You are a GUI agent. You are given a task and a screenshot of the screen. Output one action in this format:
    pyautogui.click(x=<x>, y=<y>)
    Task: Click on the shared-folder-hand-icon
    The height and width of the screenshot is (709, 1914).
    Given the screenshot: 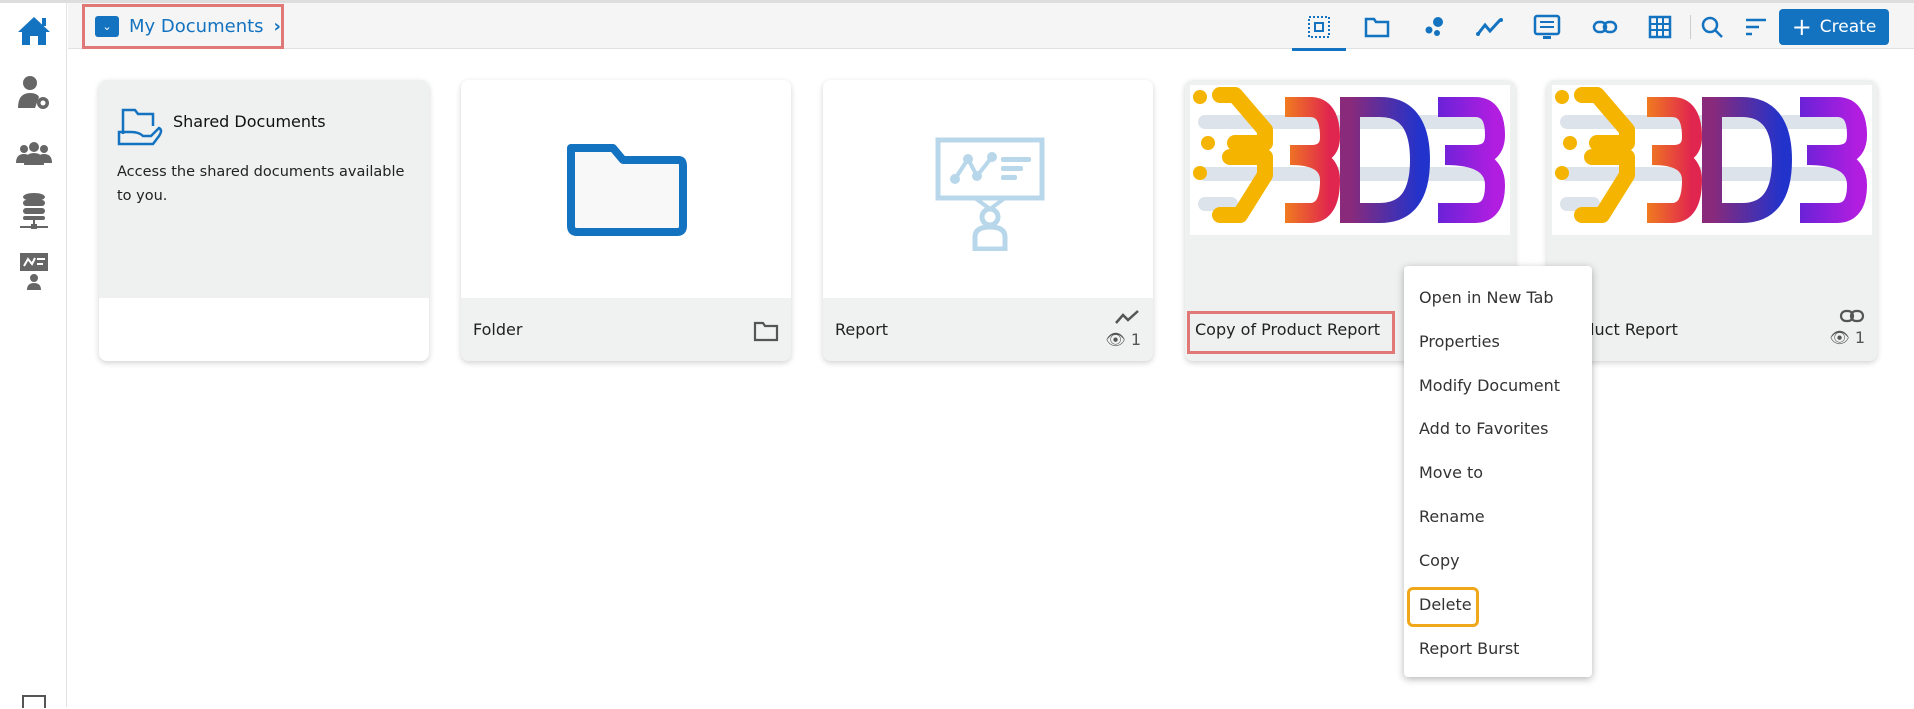 What is the action you would take?
    pyautogui.click(x=140, y=127)
    